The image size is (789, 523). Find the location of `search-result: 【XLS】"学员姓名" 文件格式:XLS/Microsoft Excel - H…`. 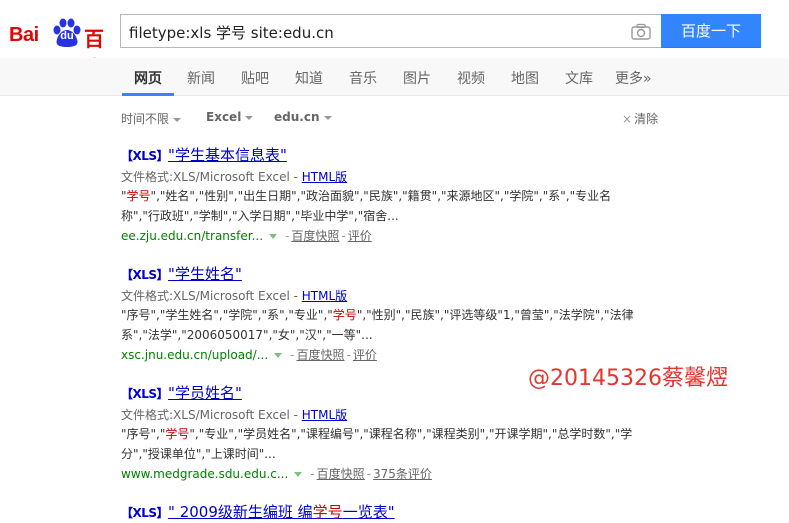

search-result: 【XLS】"学员姓名" 文件格式:XLS/Microsoft Excel - H… is located at coordinates (401, 432).